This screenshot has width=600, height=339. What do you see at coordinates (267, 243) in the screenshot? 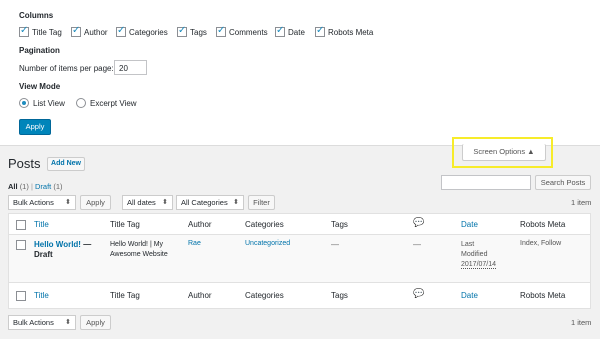
I see `category-link: Uncategorized` at bounding box center [267, 243].